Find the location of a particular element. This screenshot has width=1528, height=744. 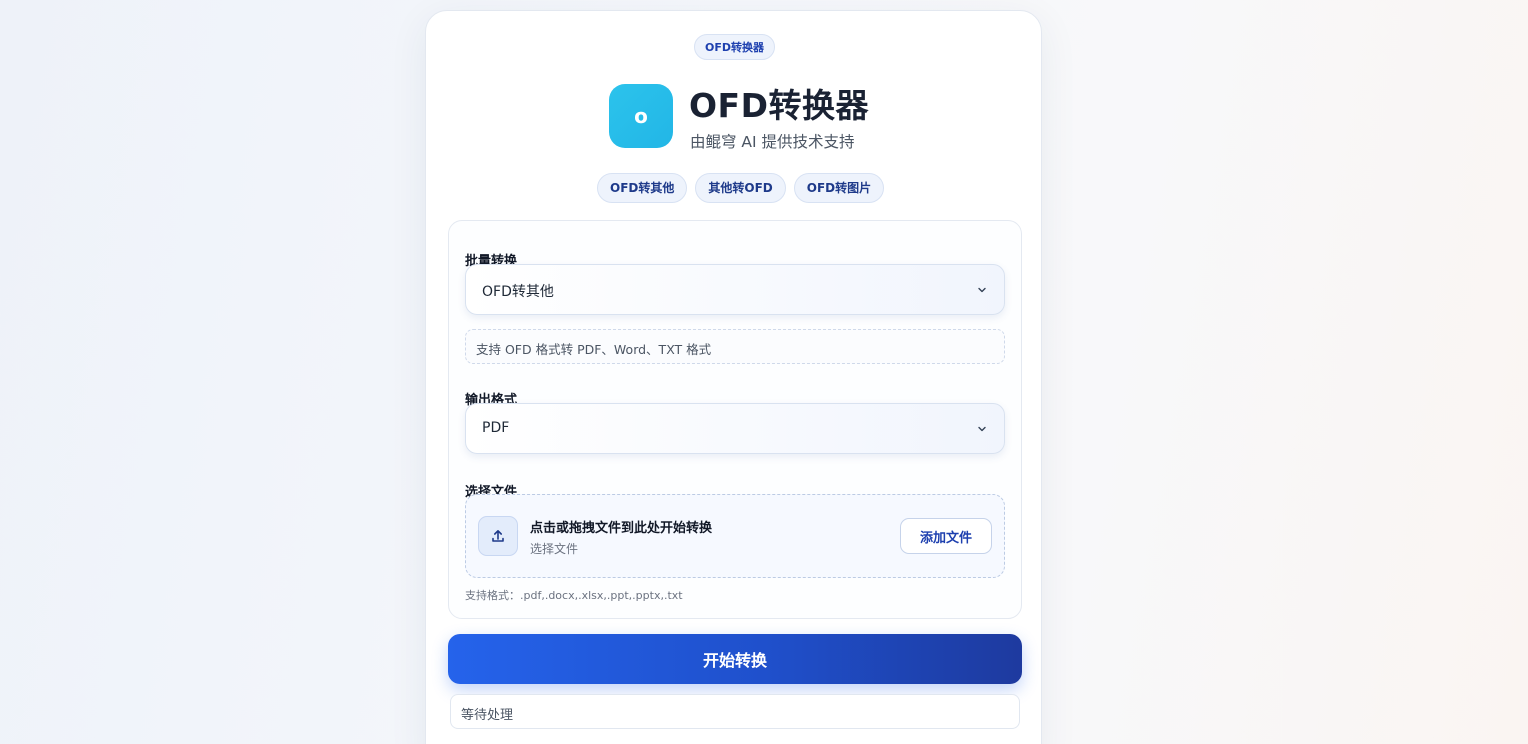

page-title: OFD转换器 is located at coordinates (779, 105).